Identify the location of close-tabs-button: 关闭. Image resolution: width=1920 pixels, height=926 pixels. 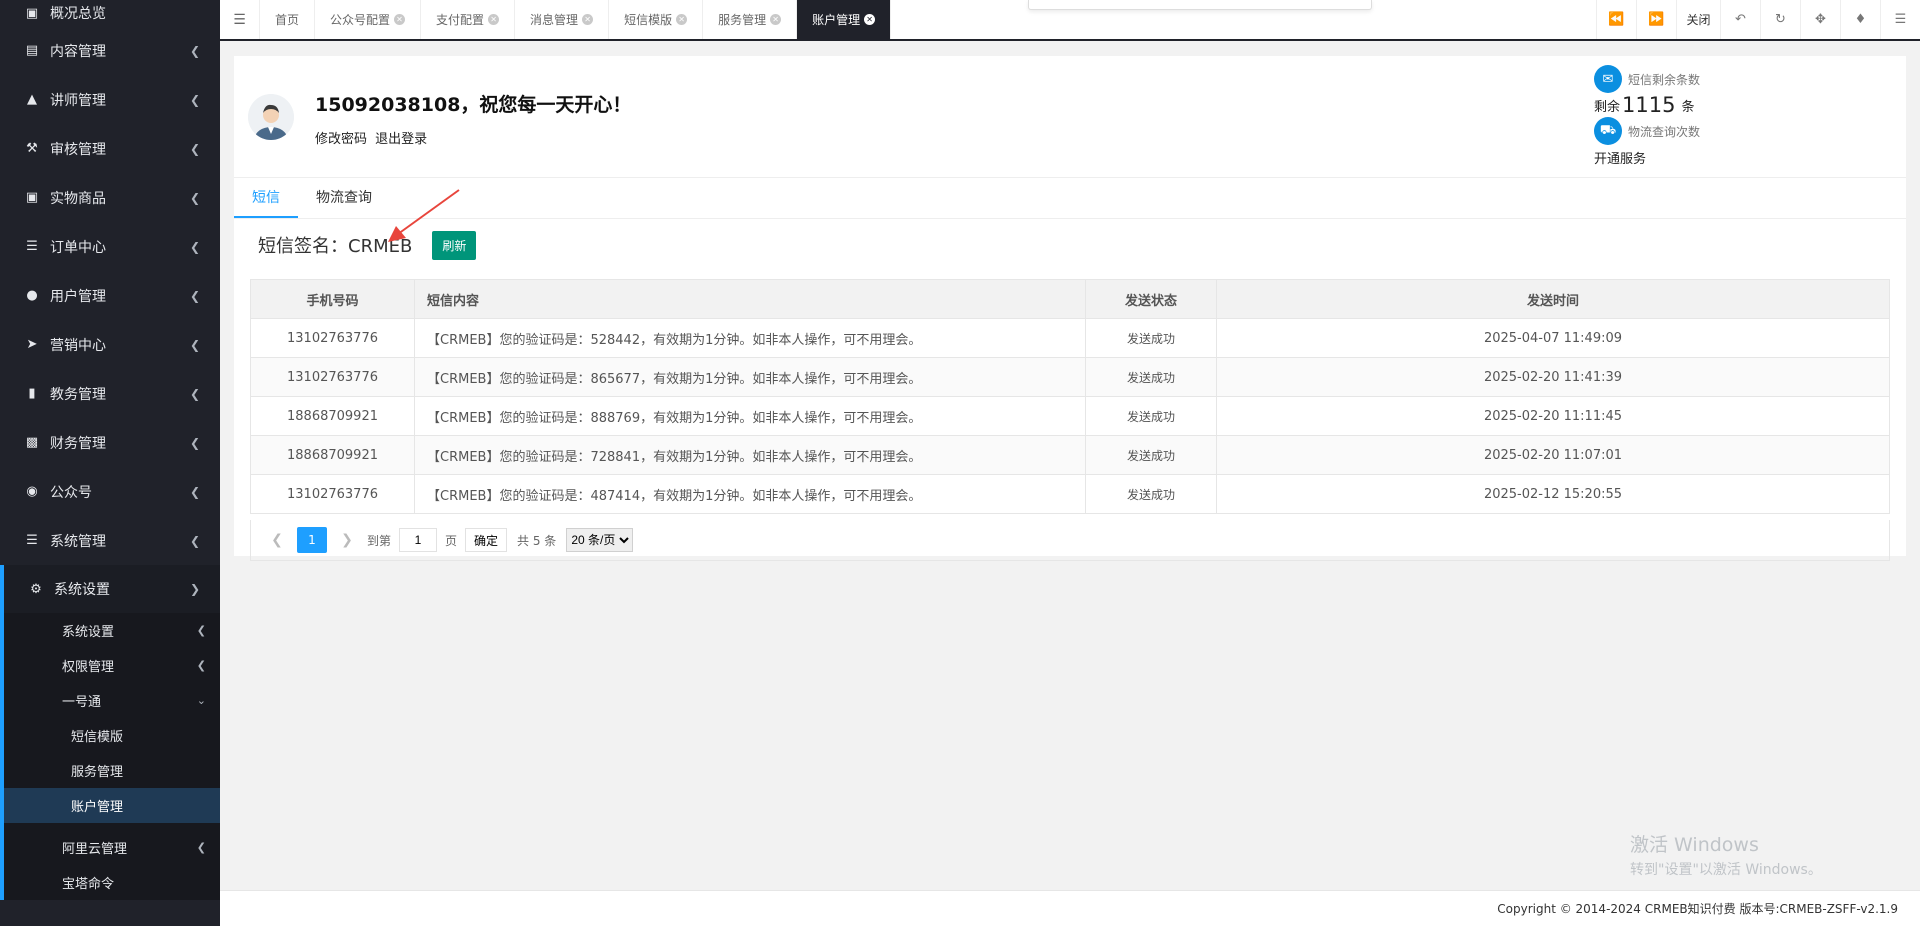
(1698, 19).